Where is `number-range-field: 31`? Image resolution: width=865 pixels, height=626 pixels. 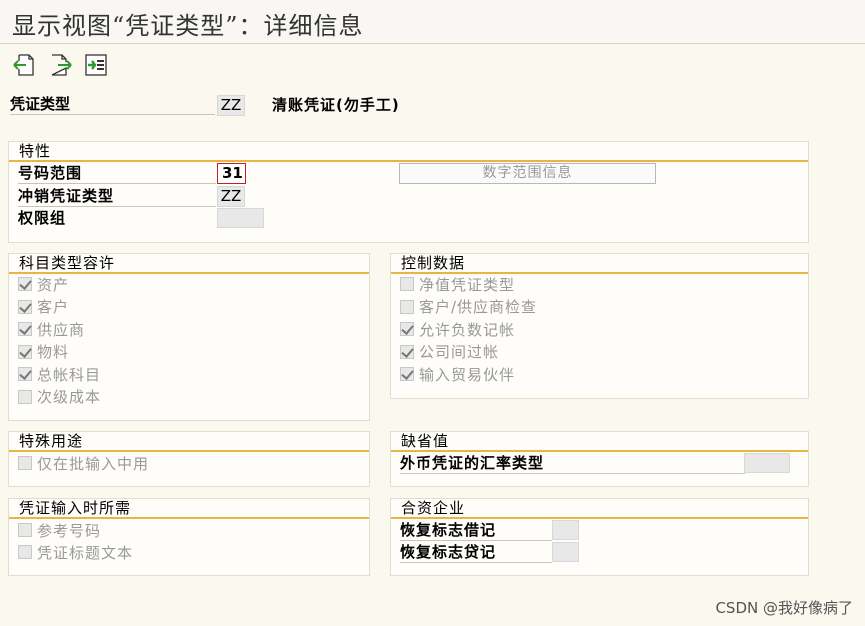 number-range-field: 31 is located at coordinates (231, 173).